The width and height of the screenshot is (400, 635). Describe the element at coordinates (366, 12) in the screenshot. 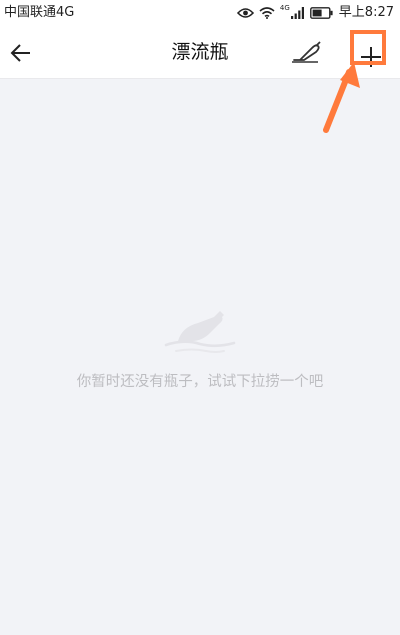

I see `status-time: 早上8:27` at that location.